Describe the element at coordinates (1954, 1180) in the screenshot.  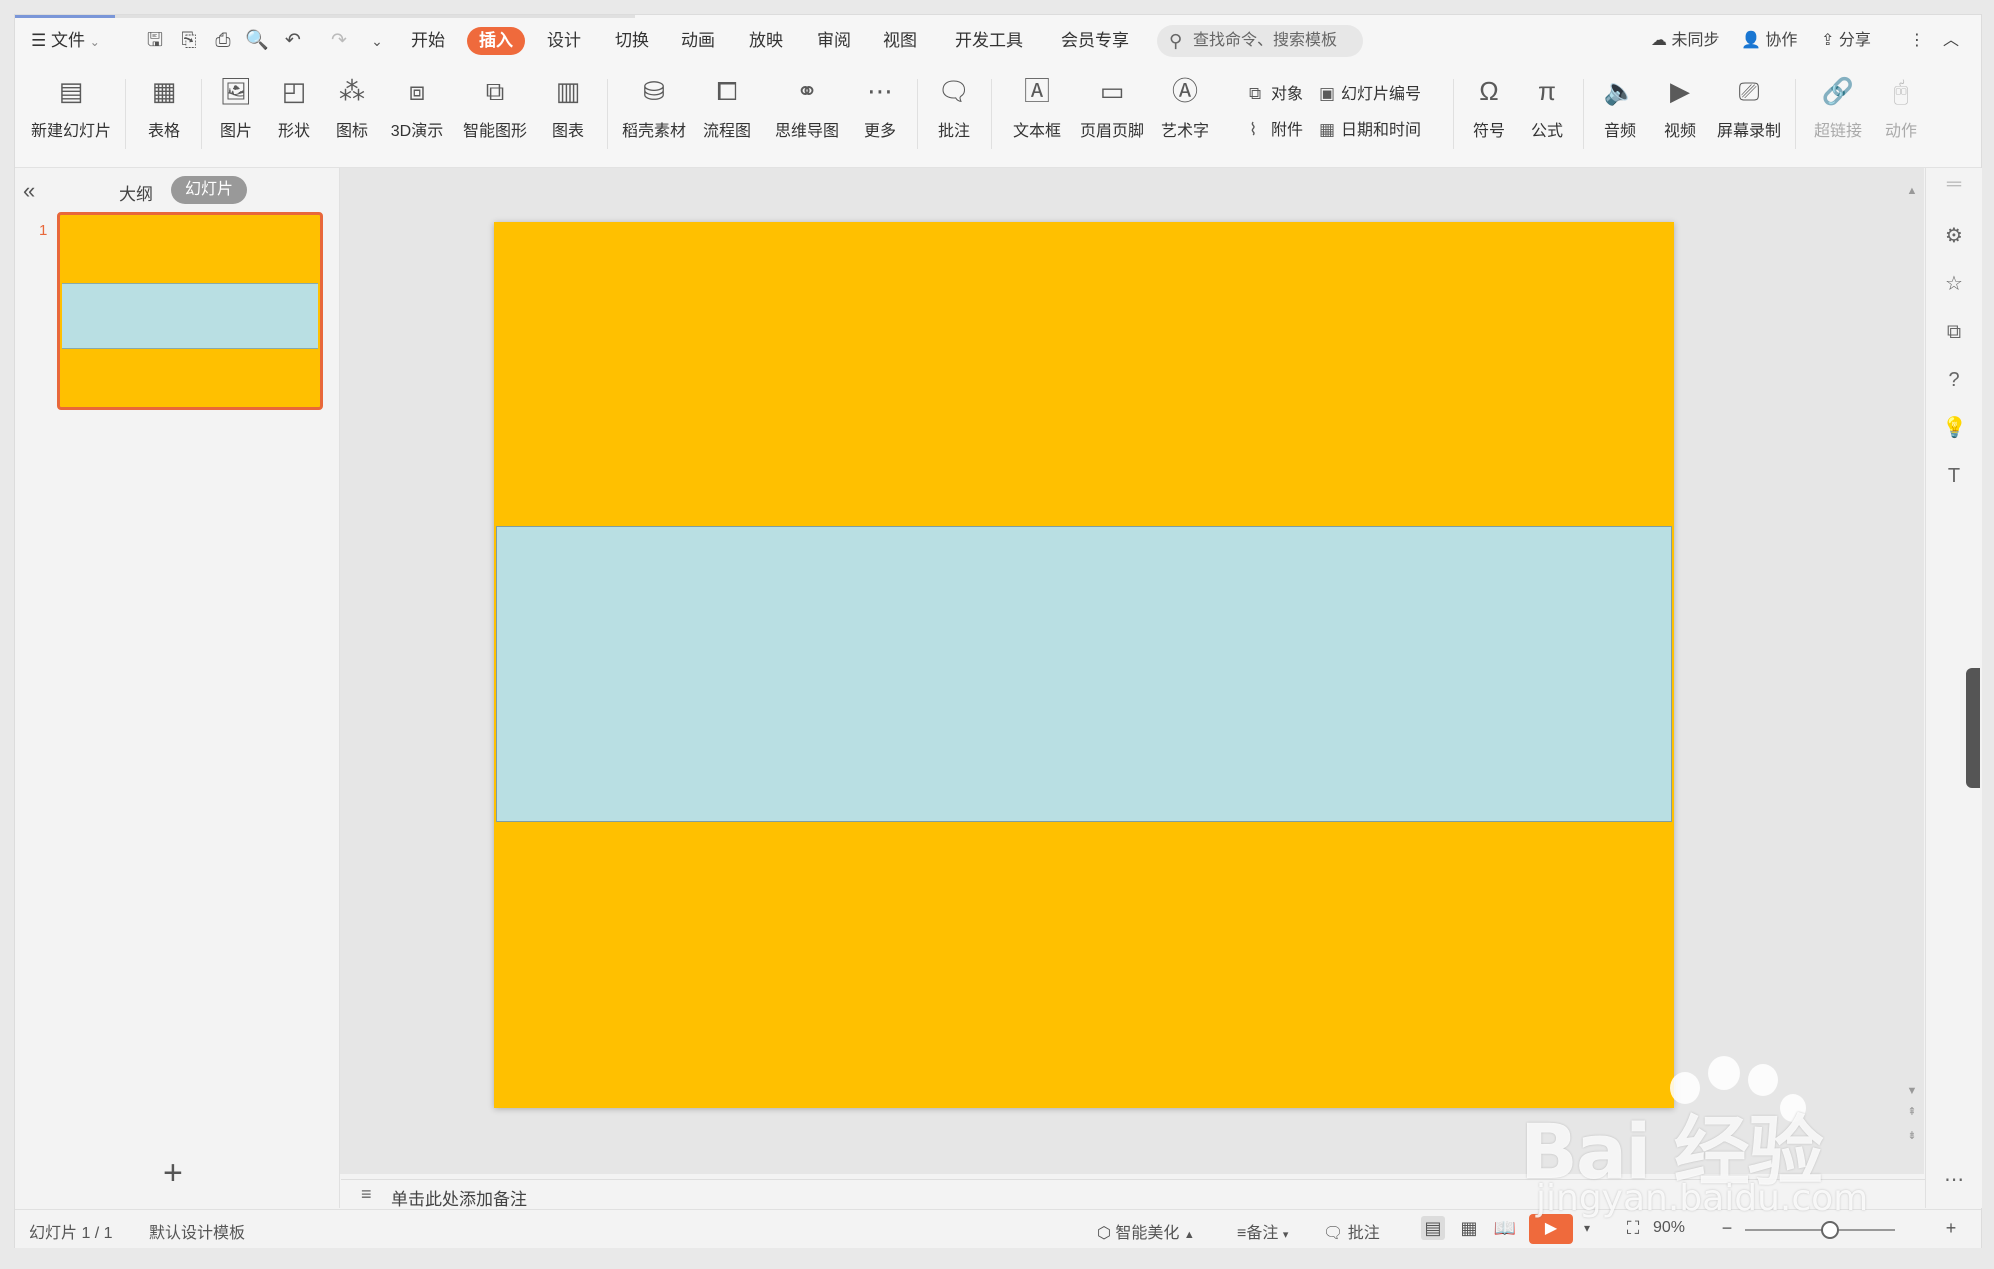
I see `more-panels-icon: ⋯` at that location.